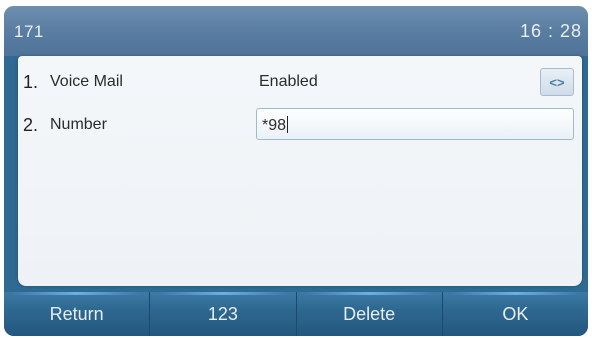  I want to click on ok-softkey: OK, so click(514, 314).